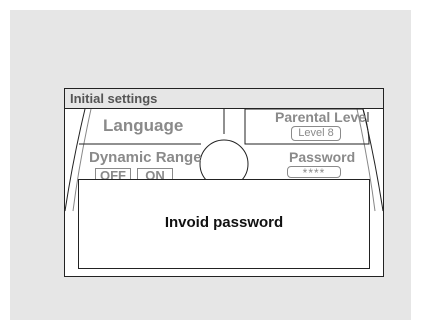 The height and width of the screenshot is (330, 421). What do you see at coordinates (143, 126) in the screenshot?
I see `language-item: Language` at bounding box center [143, 126].